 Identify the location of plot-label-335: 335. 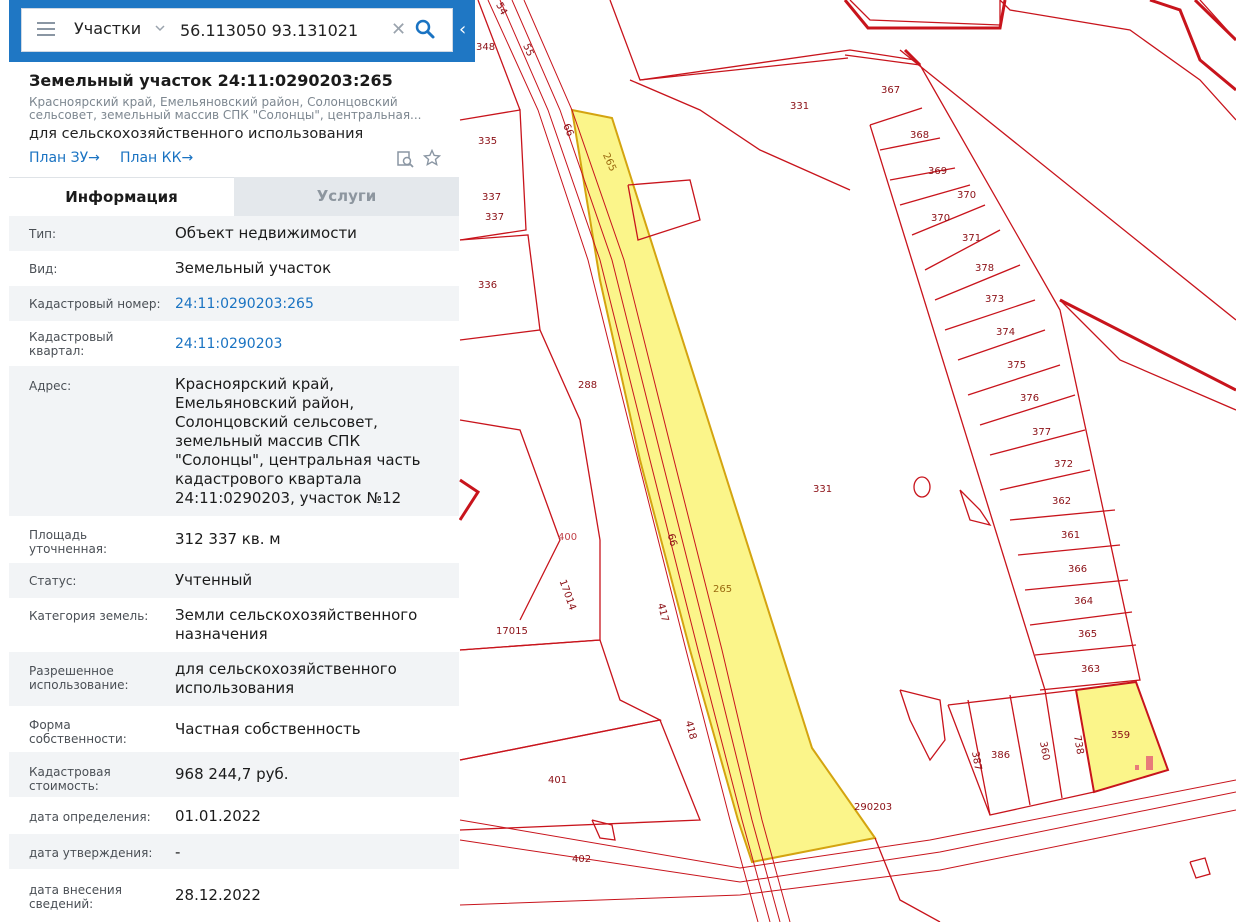
(487, 141).